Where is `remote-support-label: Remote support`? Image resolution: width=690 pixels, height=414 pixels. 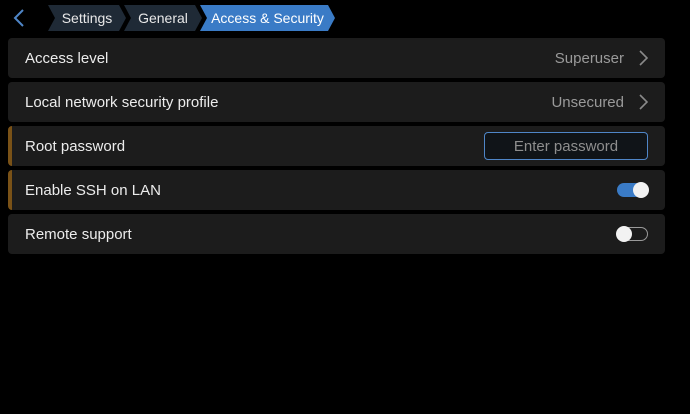 remote-support-label: Remote support is located at coordinates (78, 234).